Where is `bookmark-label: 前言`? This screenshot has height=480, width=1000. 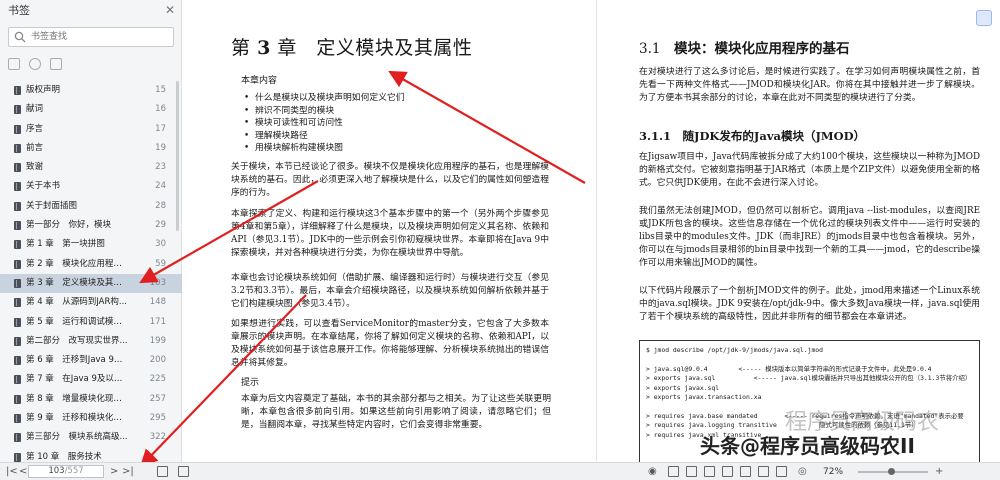
bookmark-label: 前言 is located at coordinates (35, 147).